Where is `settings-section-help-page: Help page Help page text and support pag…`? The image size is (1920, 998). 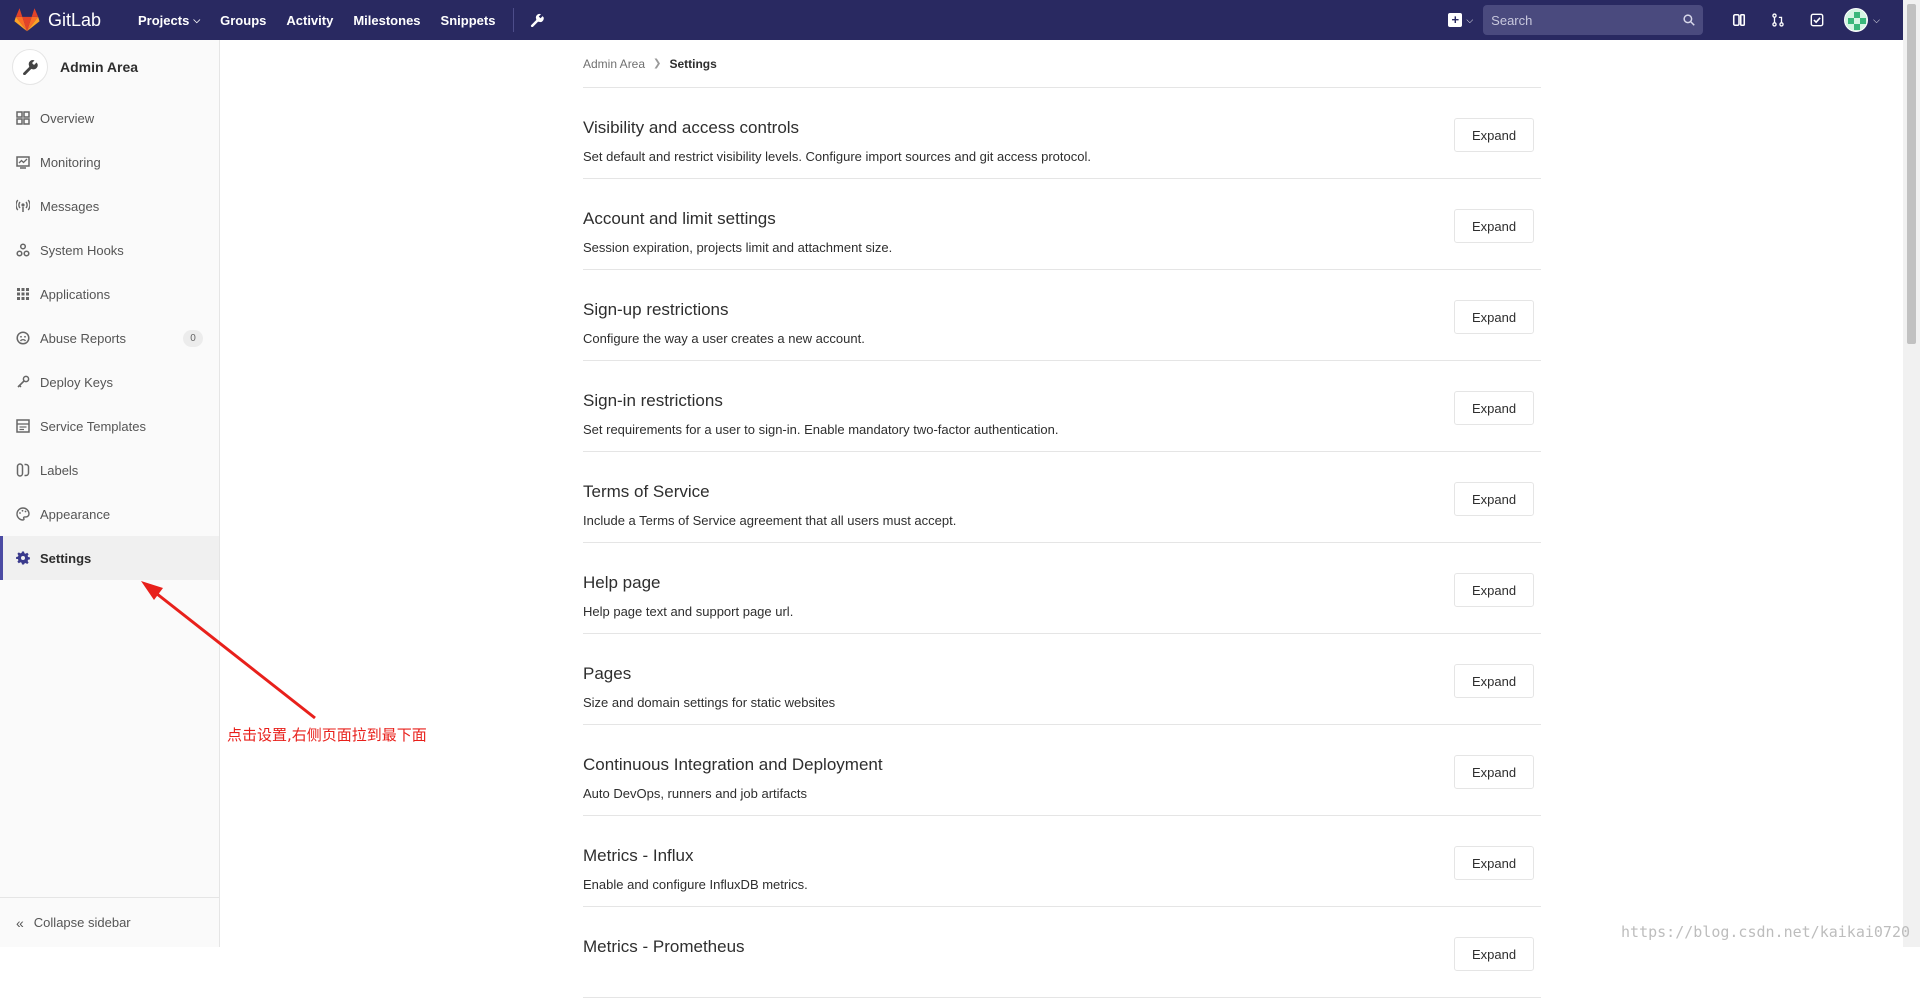
settings-section-help-page: Help page Help page text and support pag… is located at coordinates (1062, 588).